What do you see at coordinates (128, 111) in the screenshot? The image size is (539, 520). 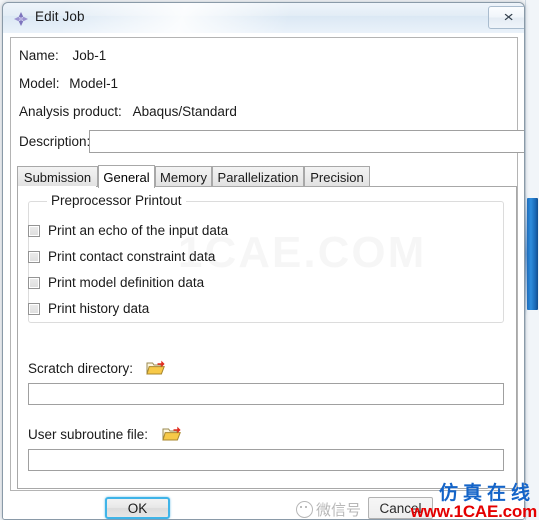 I see `analysis-product-row: Analysis product: Abaqus/Standard` at bounding box center [128, 111].